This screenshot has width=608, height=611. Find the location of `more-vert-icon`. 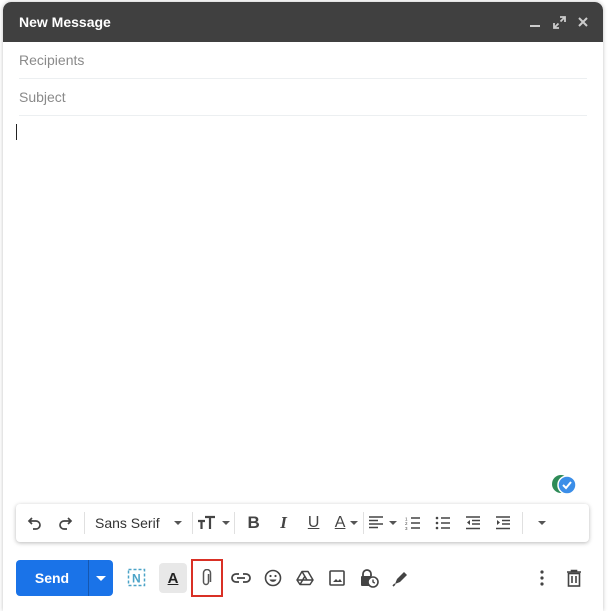

more-vert-icon is located at coordinates (542, 578).